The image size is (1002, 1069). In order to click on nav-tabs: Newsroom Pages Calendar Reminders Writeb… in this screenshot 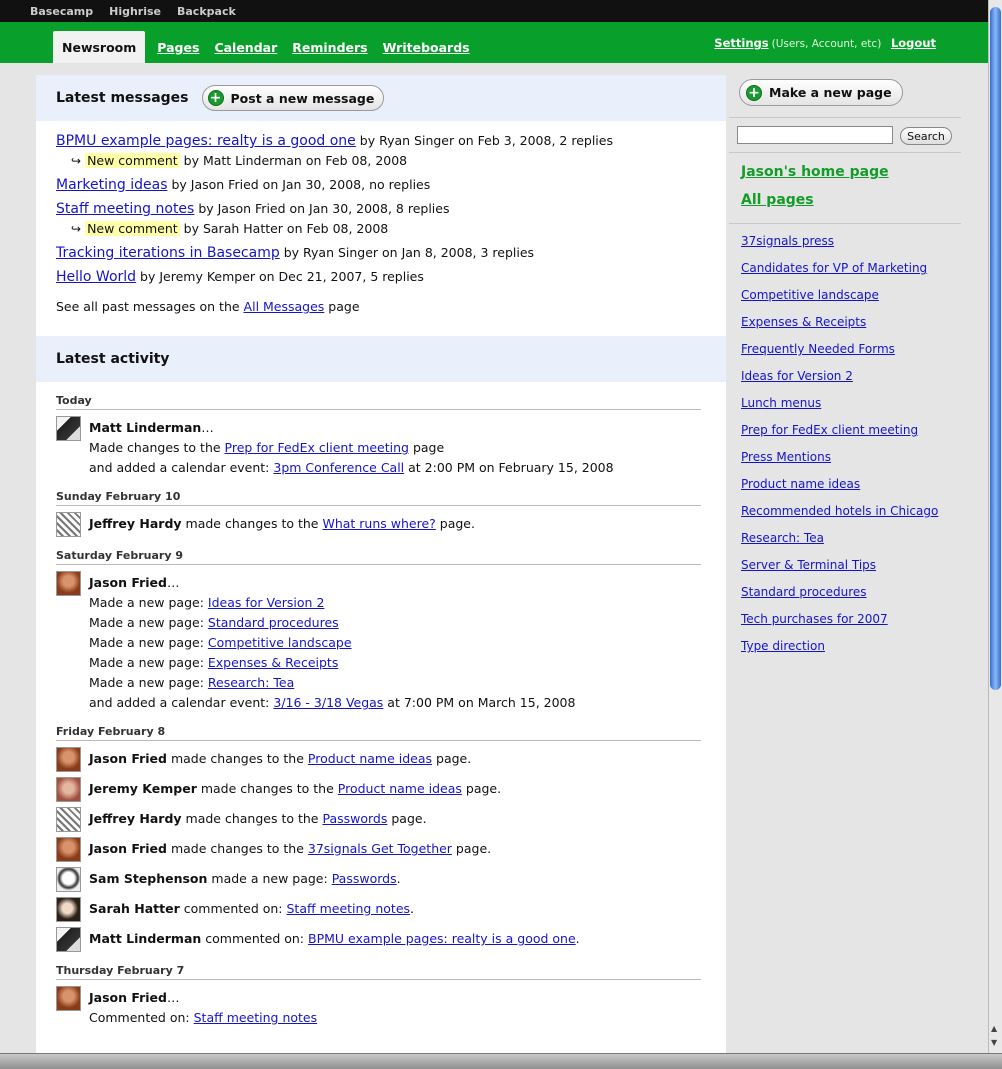, I will do `click(269, 47)`.